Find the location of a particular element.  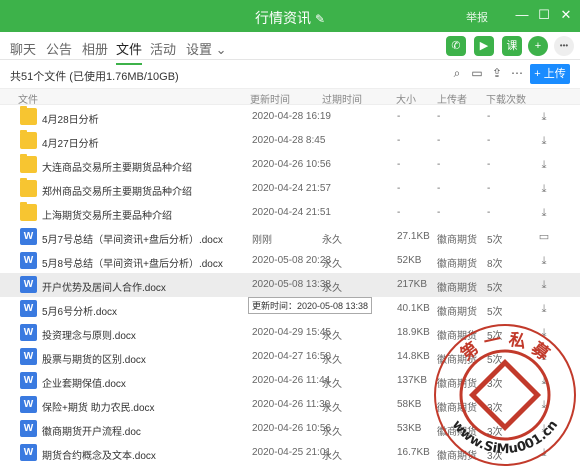

report-link: 举报 is located at coordinates (477, 17).